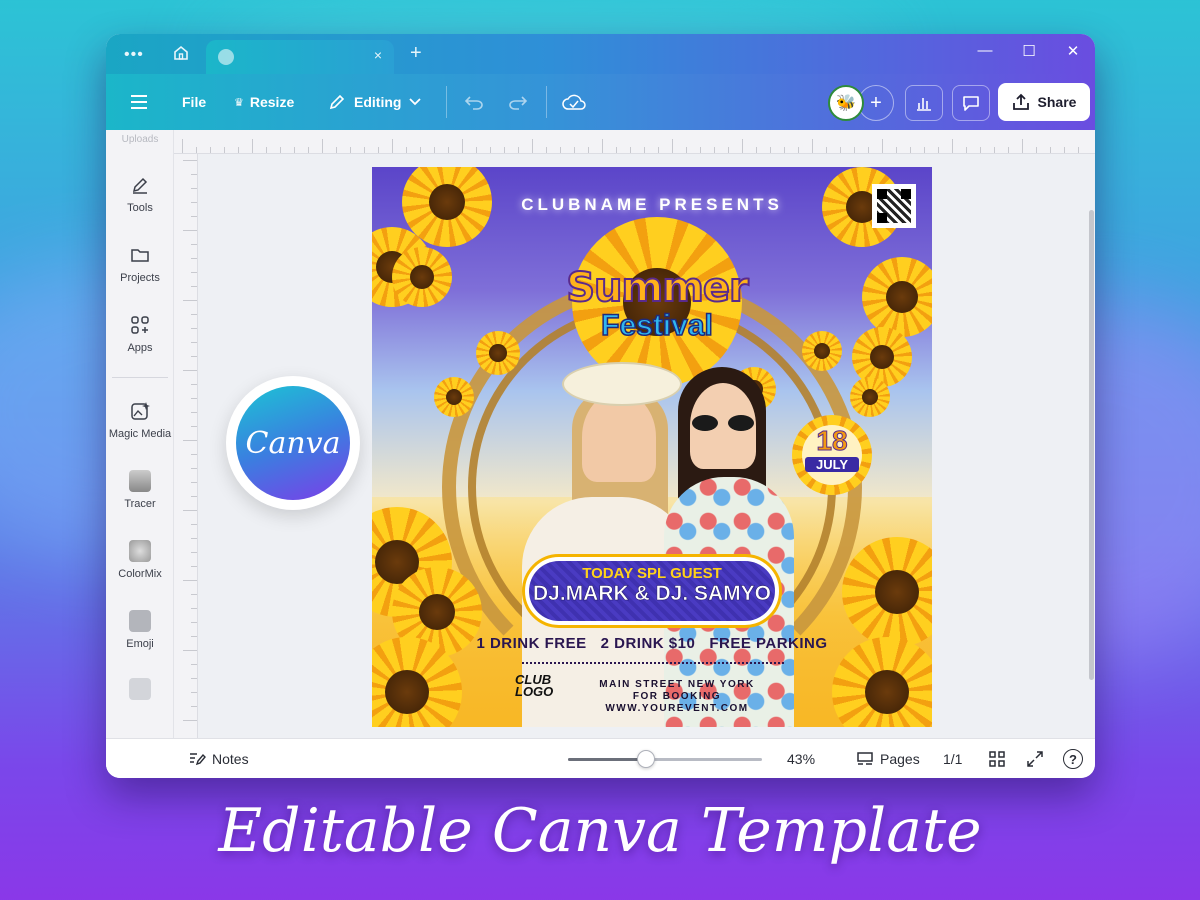  I want to click on flyer-title-summer: Summer, so click(657, 288).